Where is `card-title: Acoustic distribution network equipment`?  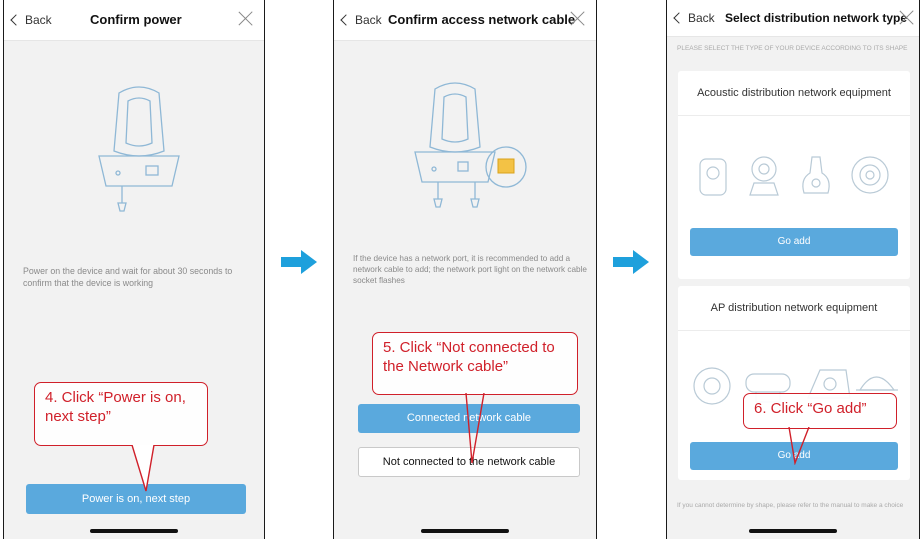 card-title: Acoustic distribution network equipment is located at coordinates (794, 93).